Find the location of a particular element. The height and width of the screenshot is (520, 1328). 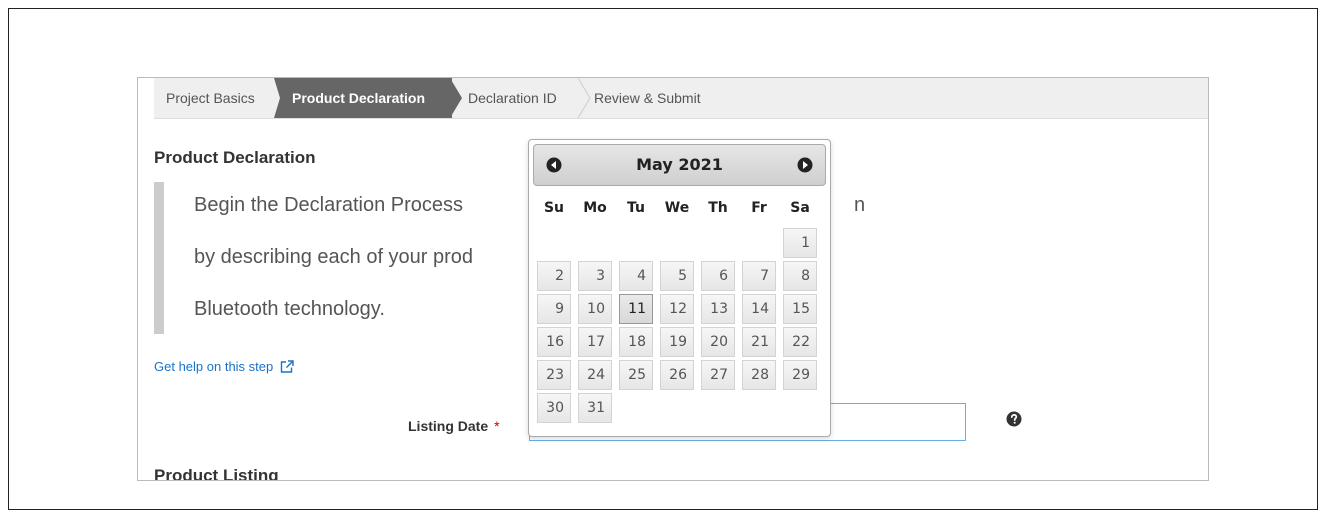

listing-date-label: Listing Date * is located at coordinates (454, 426).